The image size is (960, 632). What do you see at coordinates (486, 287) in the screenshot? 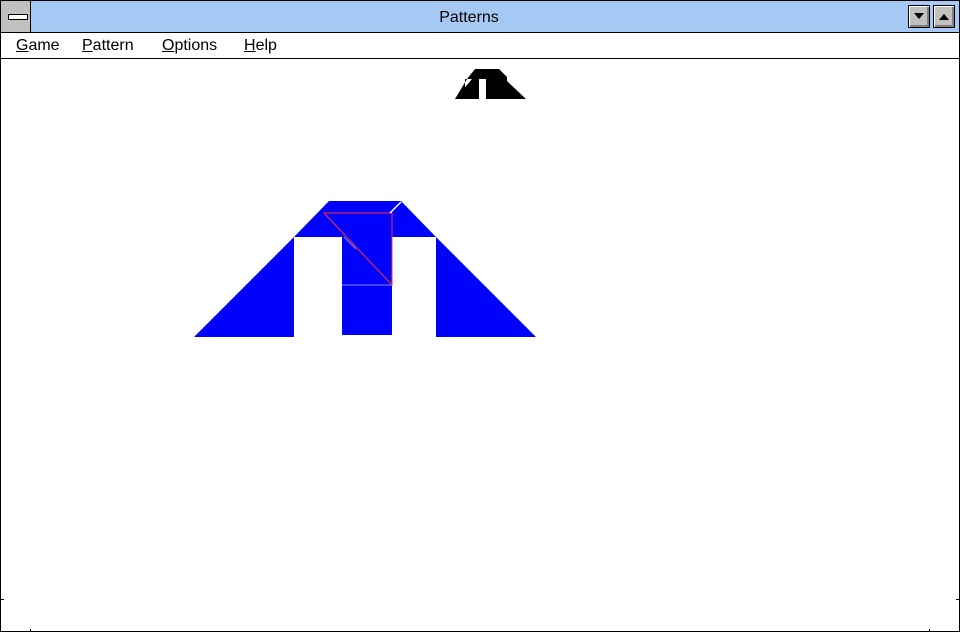
I see `piece-right-triangle` at bounding box center [486, 287].